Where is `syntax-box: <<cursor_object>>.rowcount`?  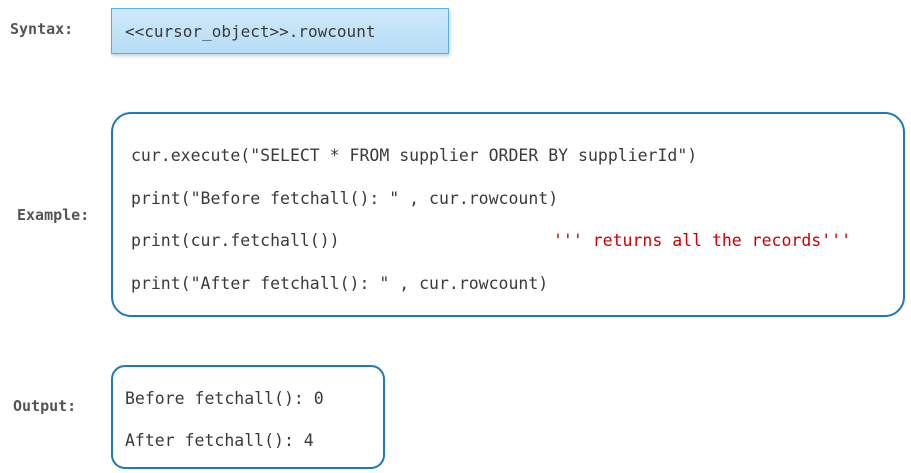 syntax-box: <<cursor_object>>.rowcount is located at coordinates (280, 31).